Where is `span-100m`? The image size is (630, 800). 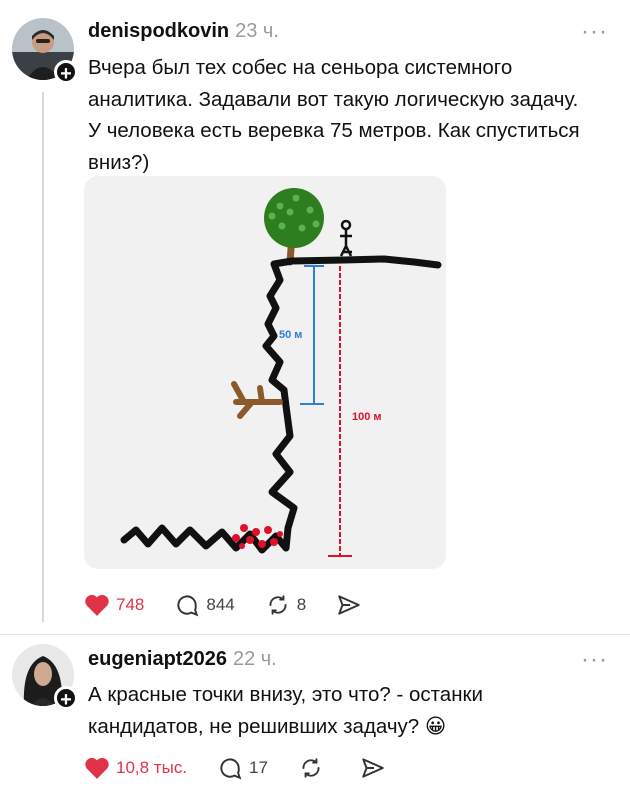 span-100m is located at coordinates (340, 411).